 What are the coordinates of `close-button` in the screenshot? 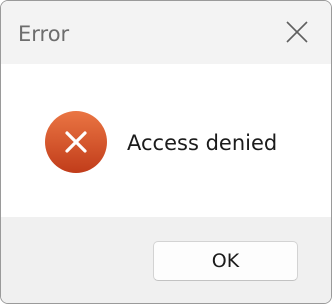 It's located at (296, 32).